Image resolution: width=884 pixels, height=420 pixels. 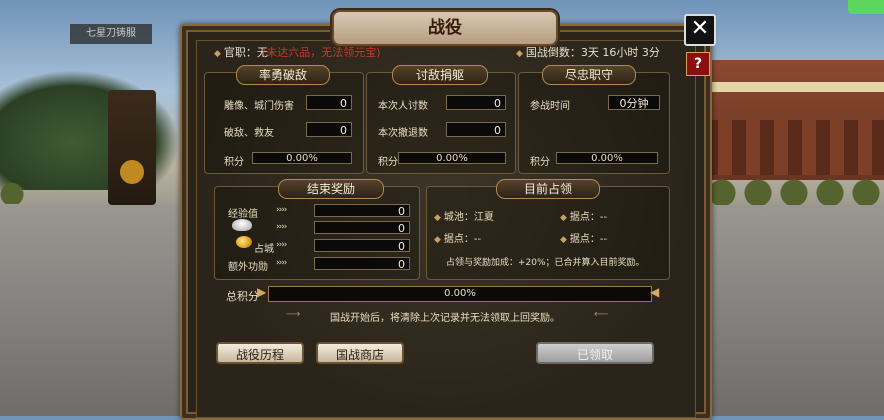 What do you see at coordinates (260, 353) in the screenshot?
I see `battle-history-button: 战役历程` at bounding box center [260, 353].